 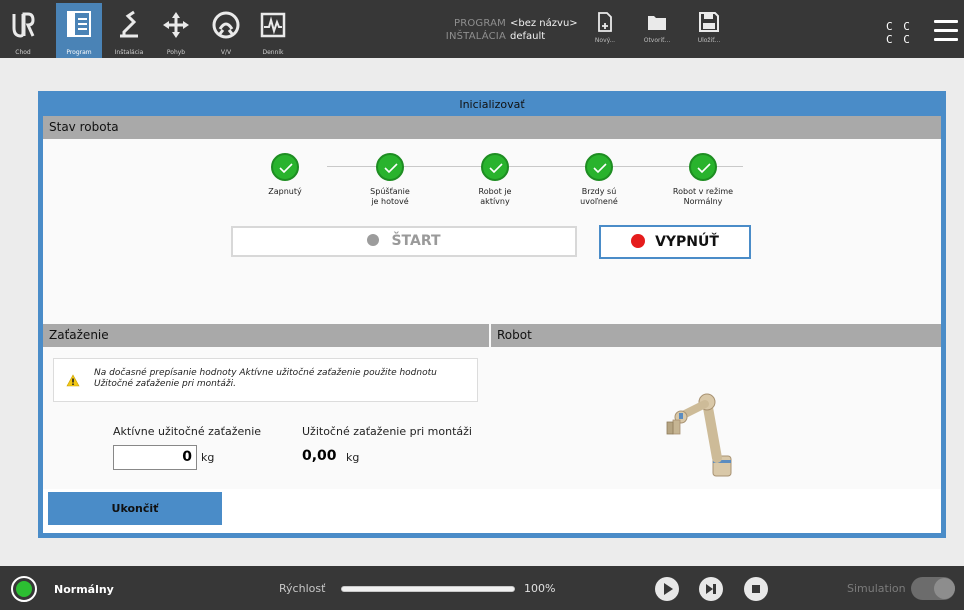 What do you see at coordinates (699, 435) in the screenshot?
I see `robot-arm-illustration` at bounding box center [699, 435].